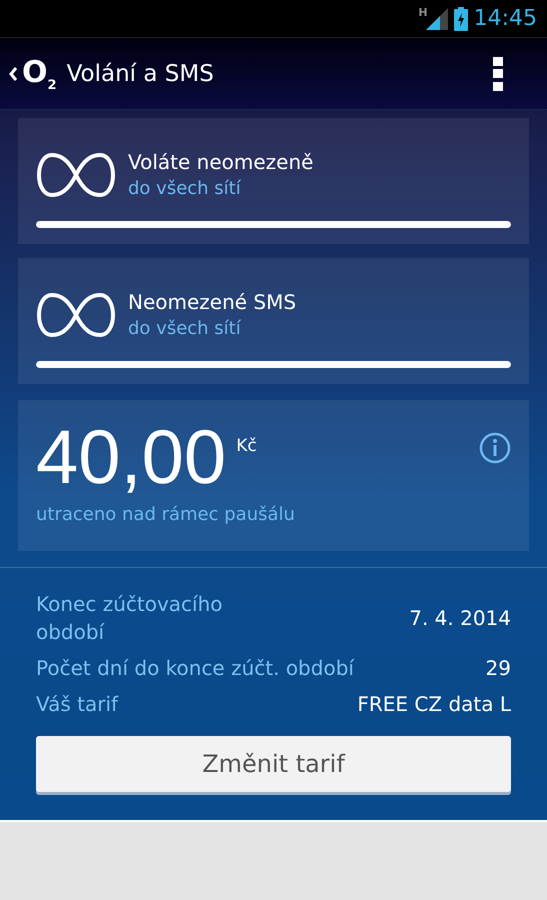 Image resolution: width=547 pixels, height=900 pixels. Describe the element at coordinates (130, 618) in the screenshot. I see `detail-label: Konec zúčtovacího období` at that location.